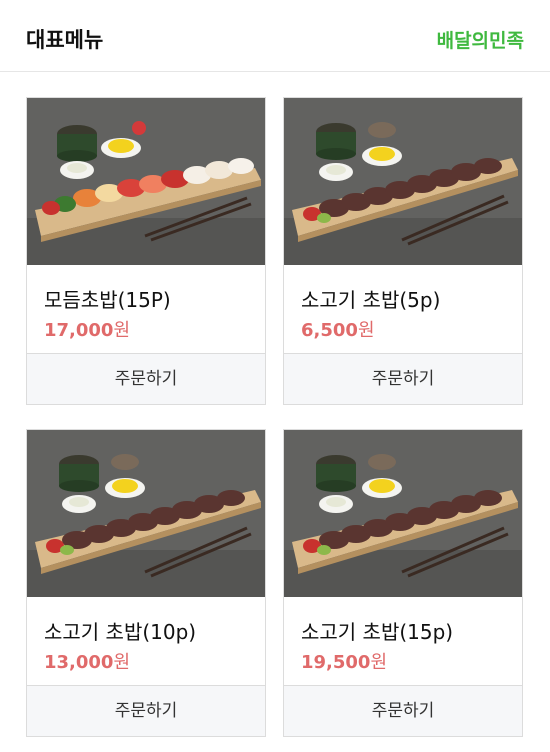 Image resolution: width=550 pixels, height=752 pixels. I want to click on menu-image-assorted-sushi, so click(146, 181).